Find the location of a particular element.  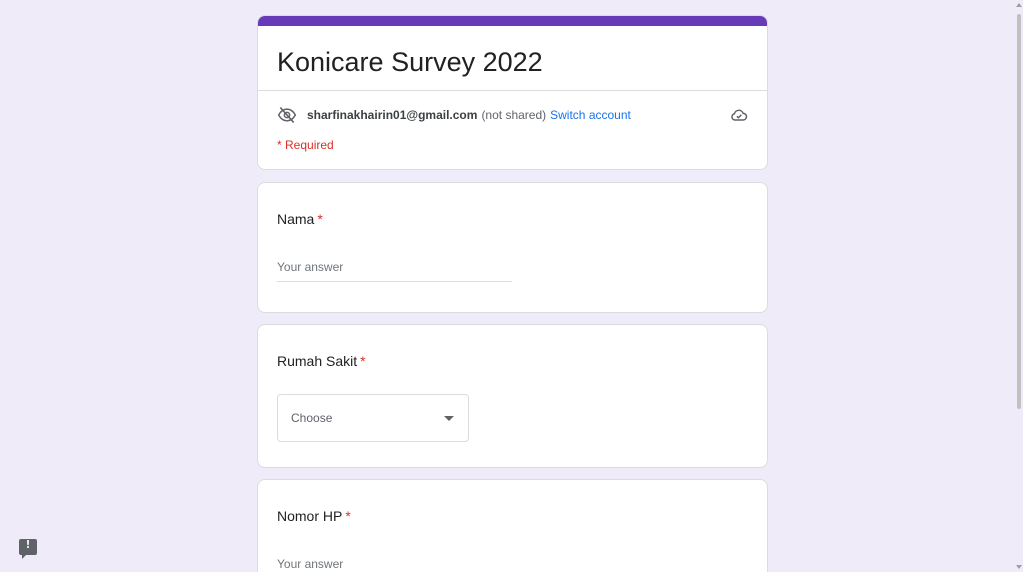

question-label: Rumah Sakit * is located at coordinates (321, 361).